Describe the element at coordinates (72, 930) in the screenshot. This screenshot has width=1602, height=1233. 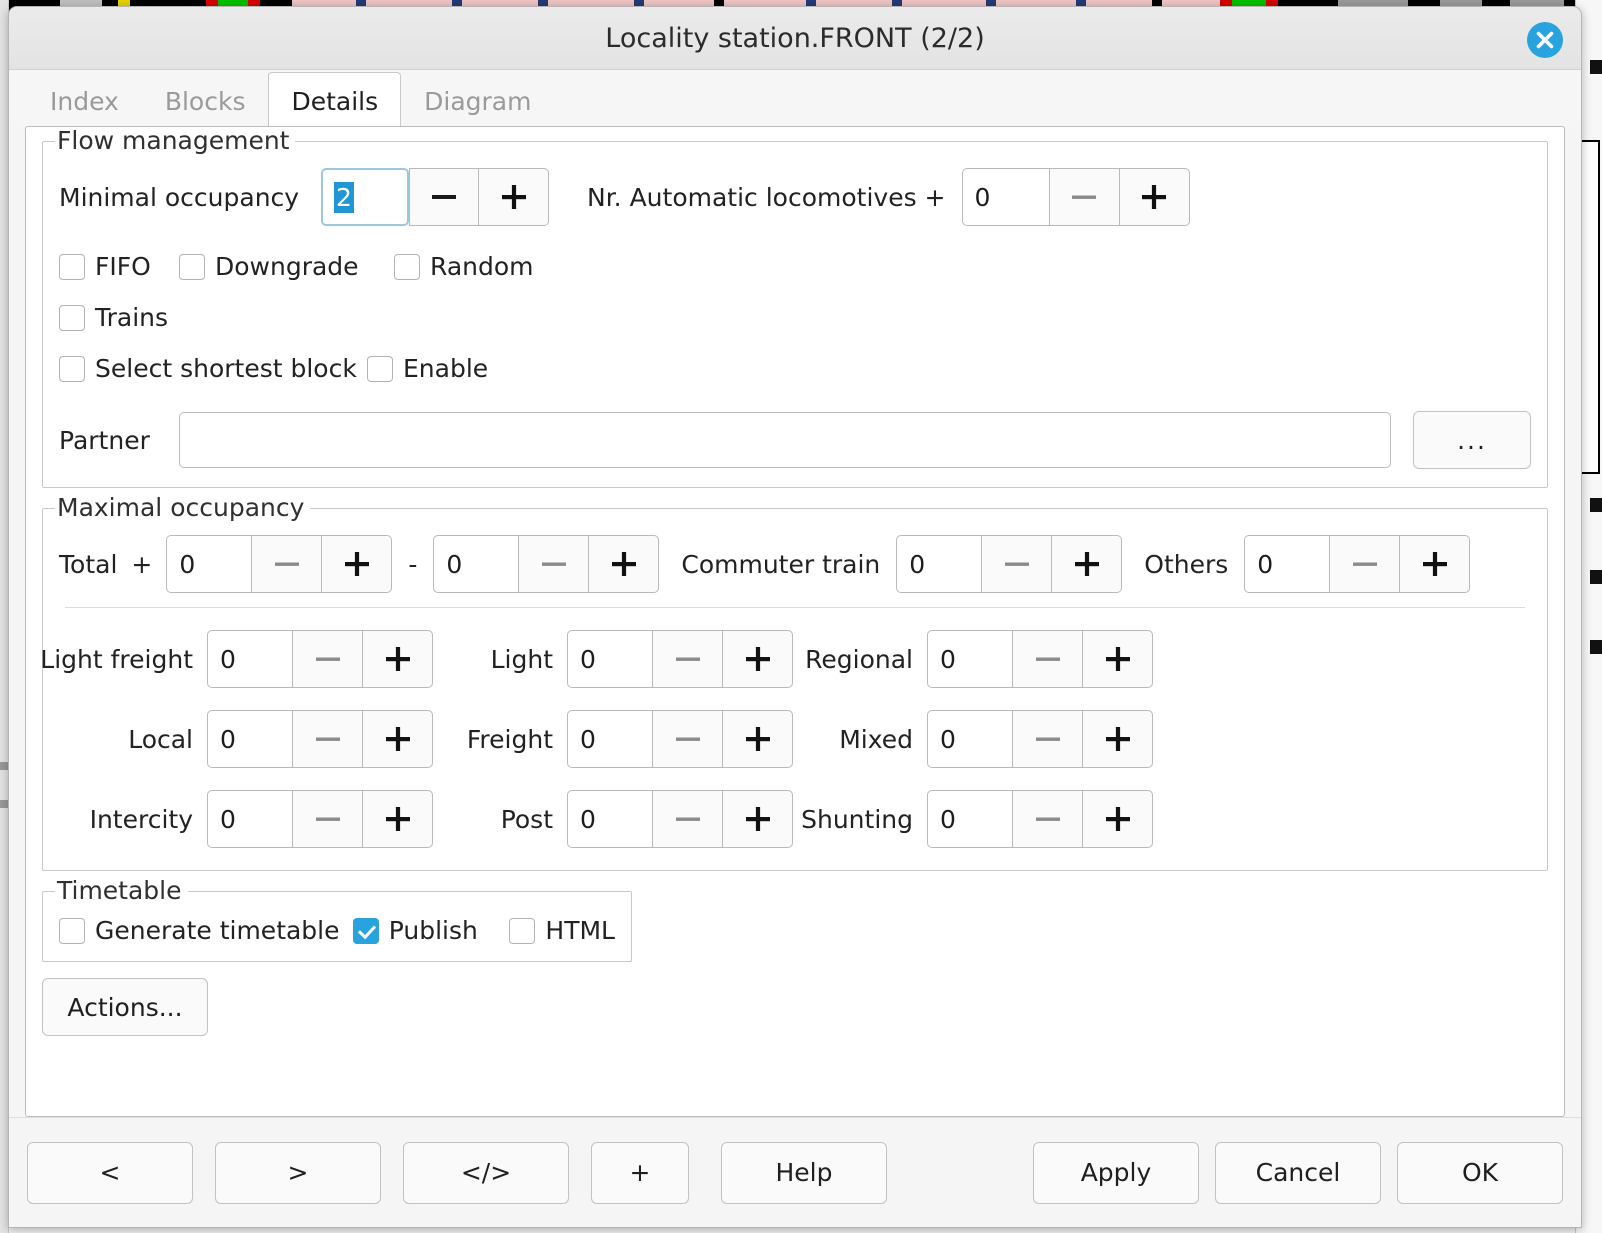
I see `generate-timetable-checkbox-box` at that location.